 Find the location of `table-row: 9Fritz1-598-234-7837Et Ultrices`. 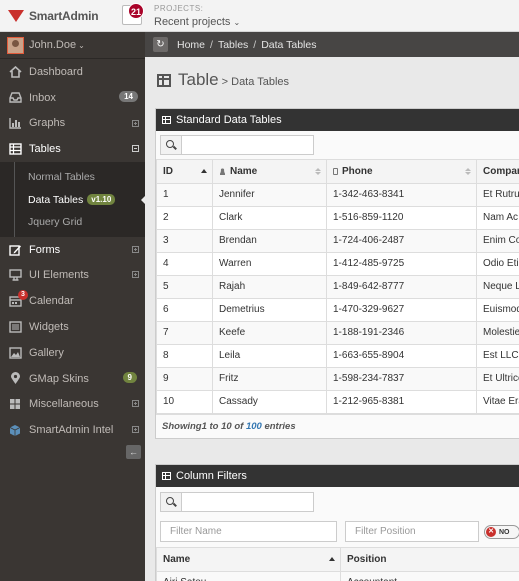

table-row: 9Fritz1-598-234-7837Et Ultrices is located at coordinates (337, 378).